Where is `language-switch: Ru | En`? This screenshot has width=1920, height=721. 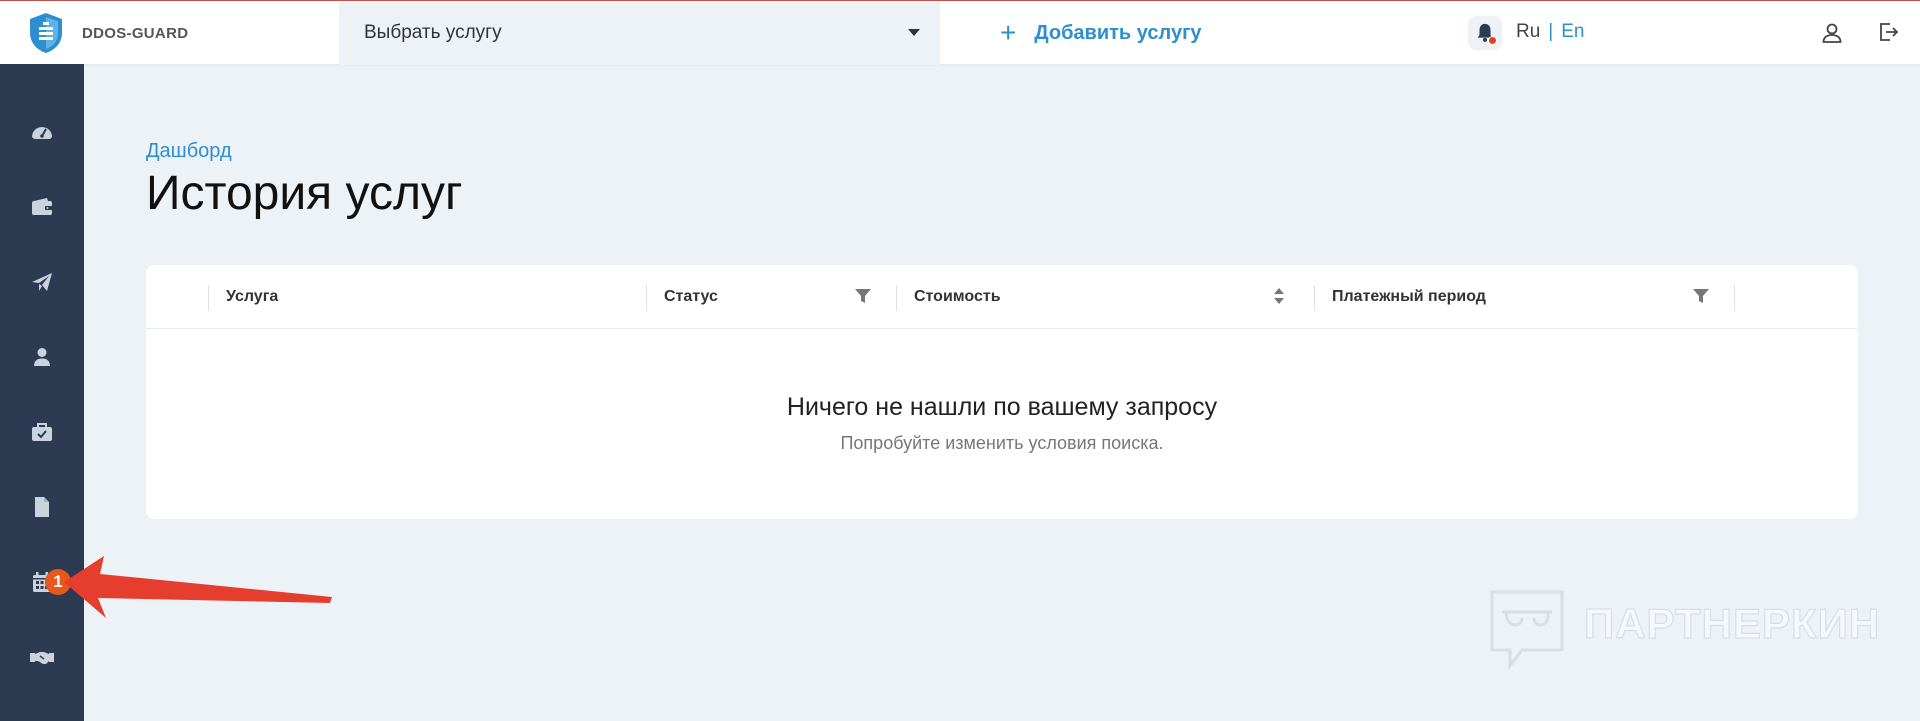 language-switch: Ru | En is located at coordinates (1550, 32).